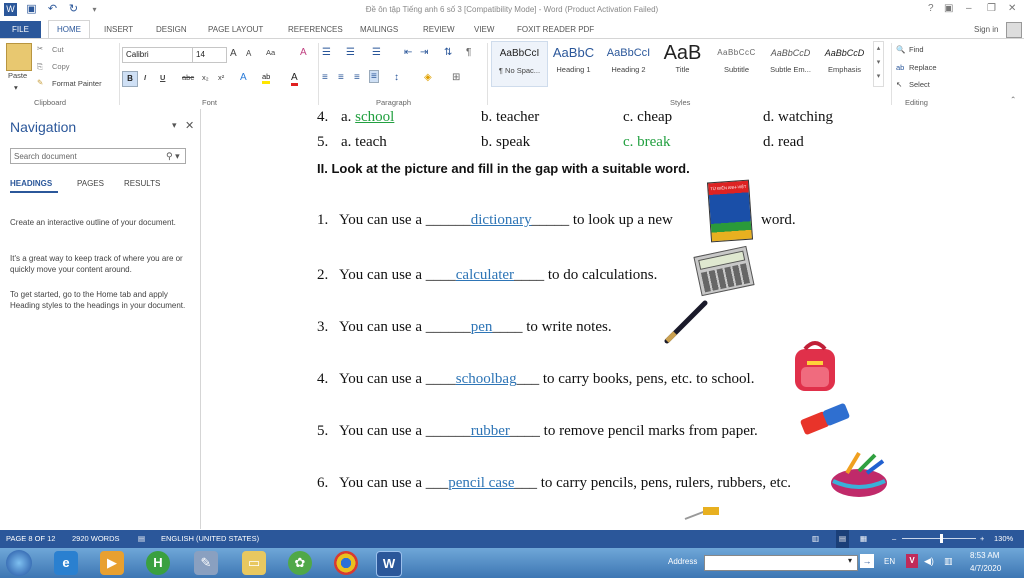  What do you see at coordinates (206, 563) in the screenshot?
I see `paint-icon: ✎` at bounding box center [206, 563].